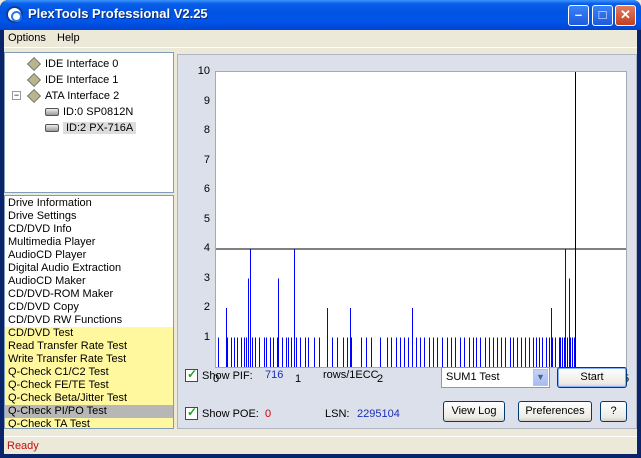 The image size is (641, 458). Describe the element at coordinates (206, 159) in the screenshot. I see `y-tick-label: 7` at that location.